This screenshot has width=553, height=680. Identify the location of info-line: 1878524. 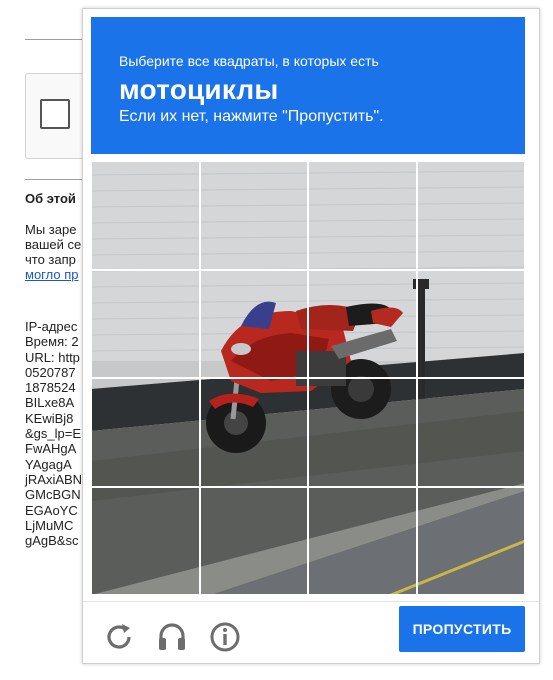
(50, 388).